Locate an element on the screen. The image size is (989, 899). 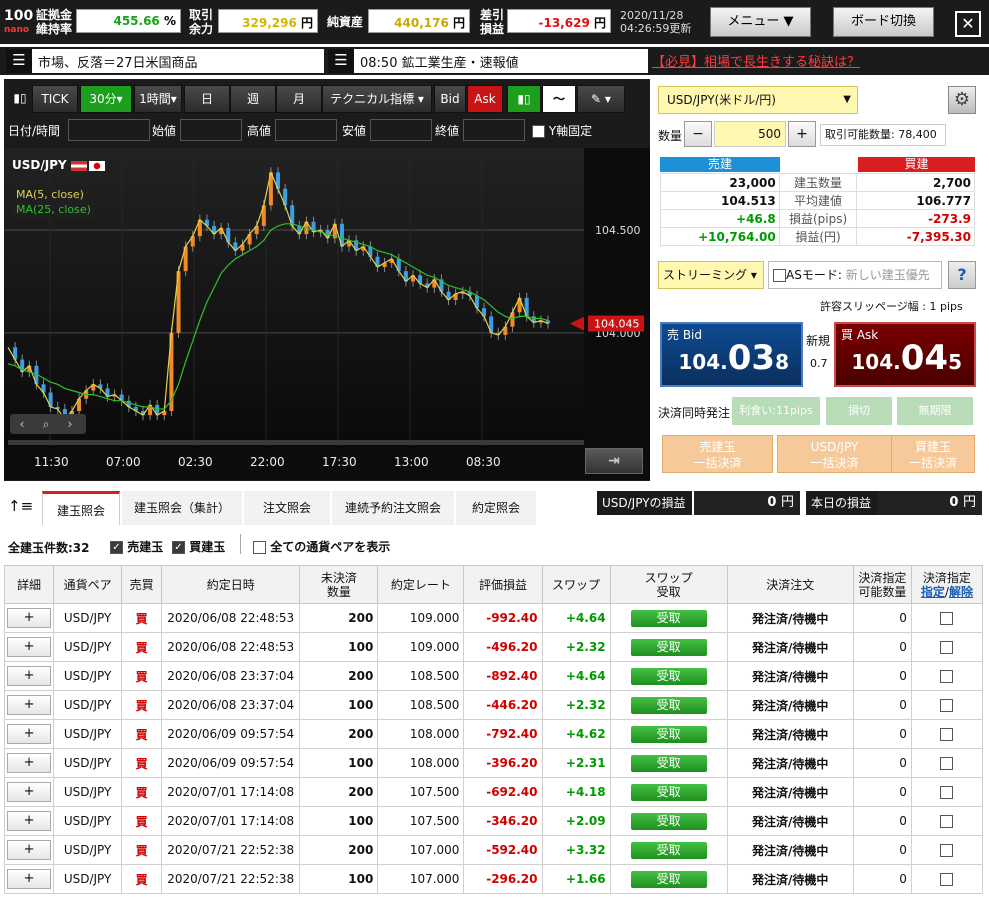
line-chart-icon: 〜 is located at coordinates (559, 99).